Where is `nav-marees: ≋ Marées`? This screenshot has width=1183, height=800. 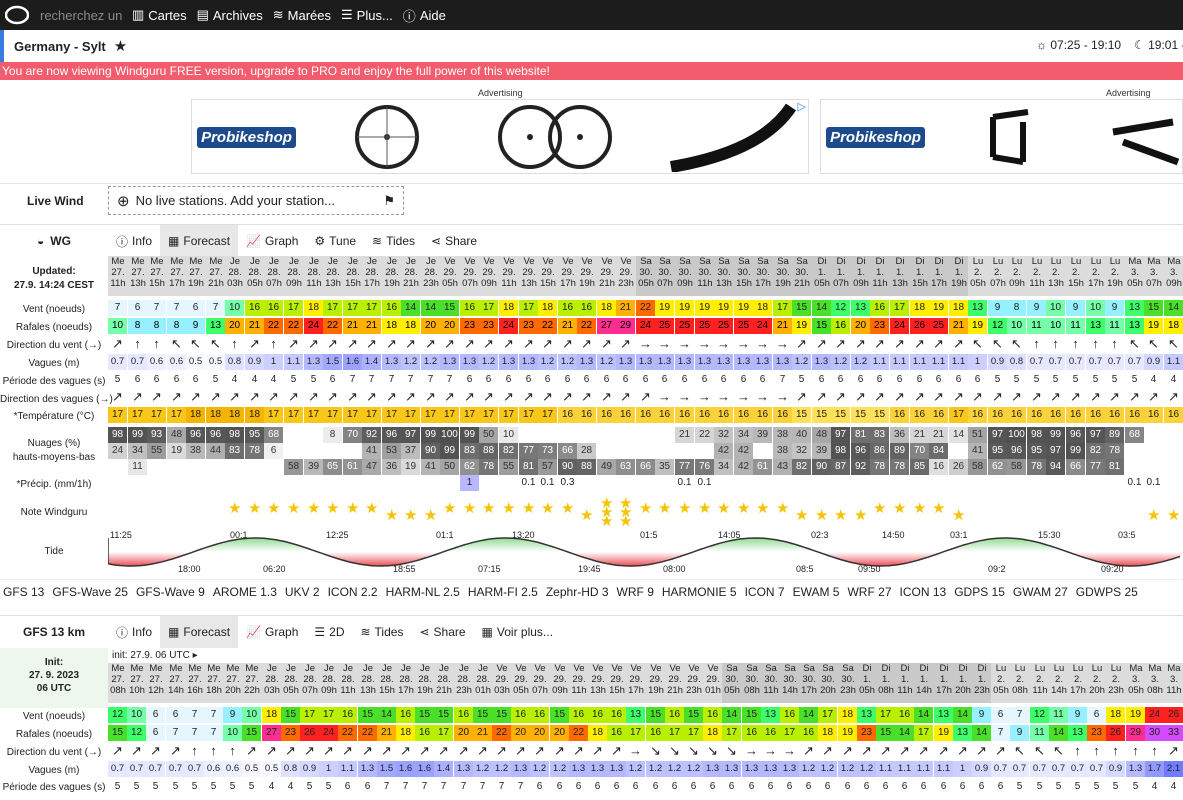 nav-marees: ≋ Marées is located at coordinates (302, 15).